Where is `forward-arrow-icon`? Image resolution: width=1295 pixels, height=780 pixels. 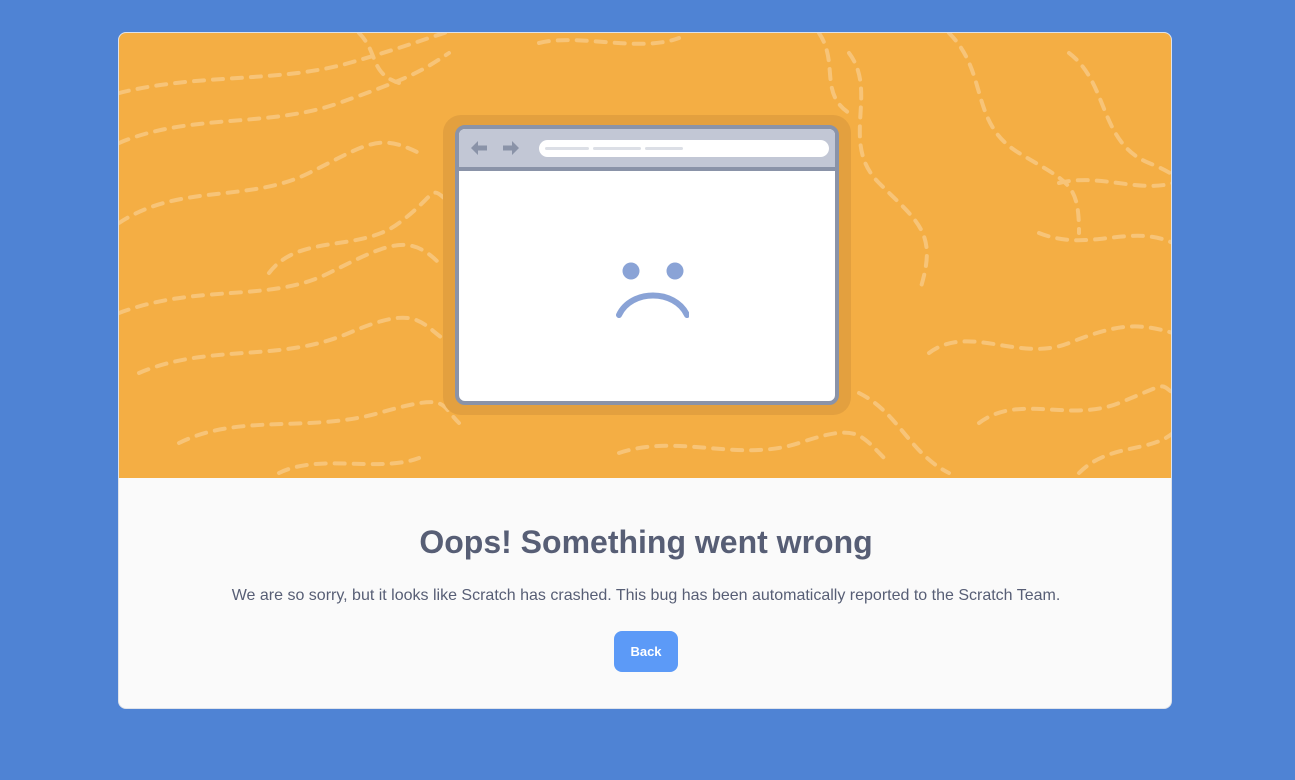
forward-arrow-icon is located at coordinates (511, 148).